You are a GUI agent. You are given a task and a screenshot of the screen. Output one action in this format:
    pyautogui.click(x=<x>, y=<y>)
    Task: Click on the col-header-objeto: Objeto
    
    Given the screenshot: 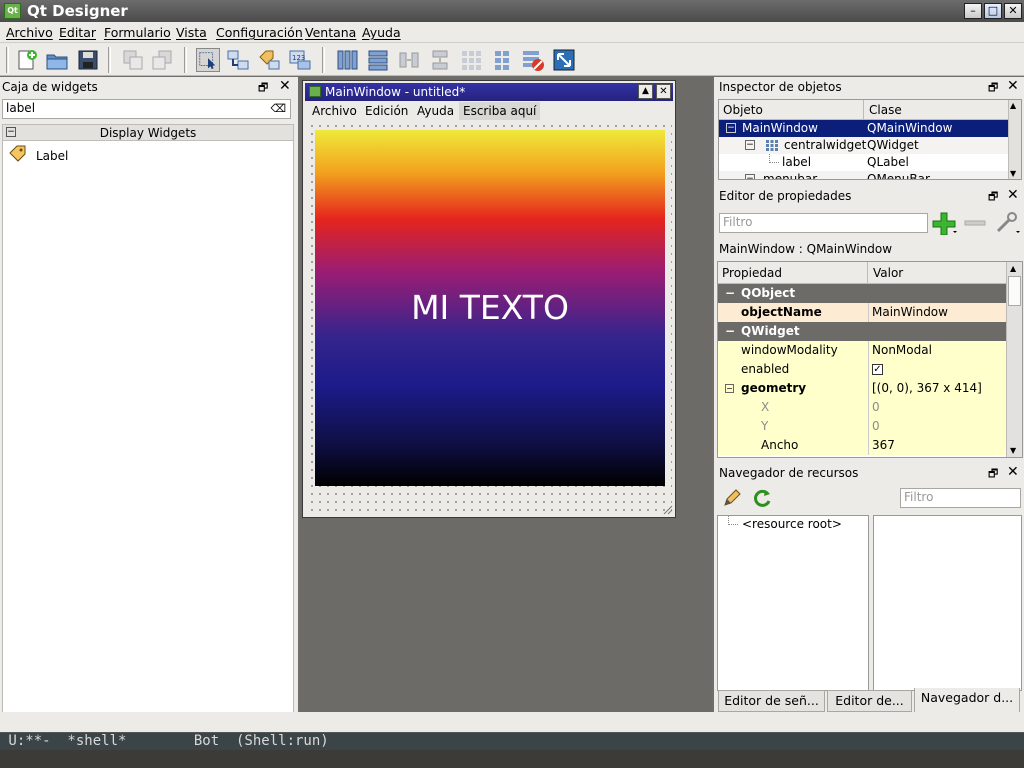 What is the action you would take?
    pyautogui.click(x=791, y=110)
    